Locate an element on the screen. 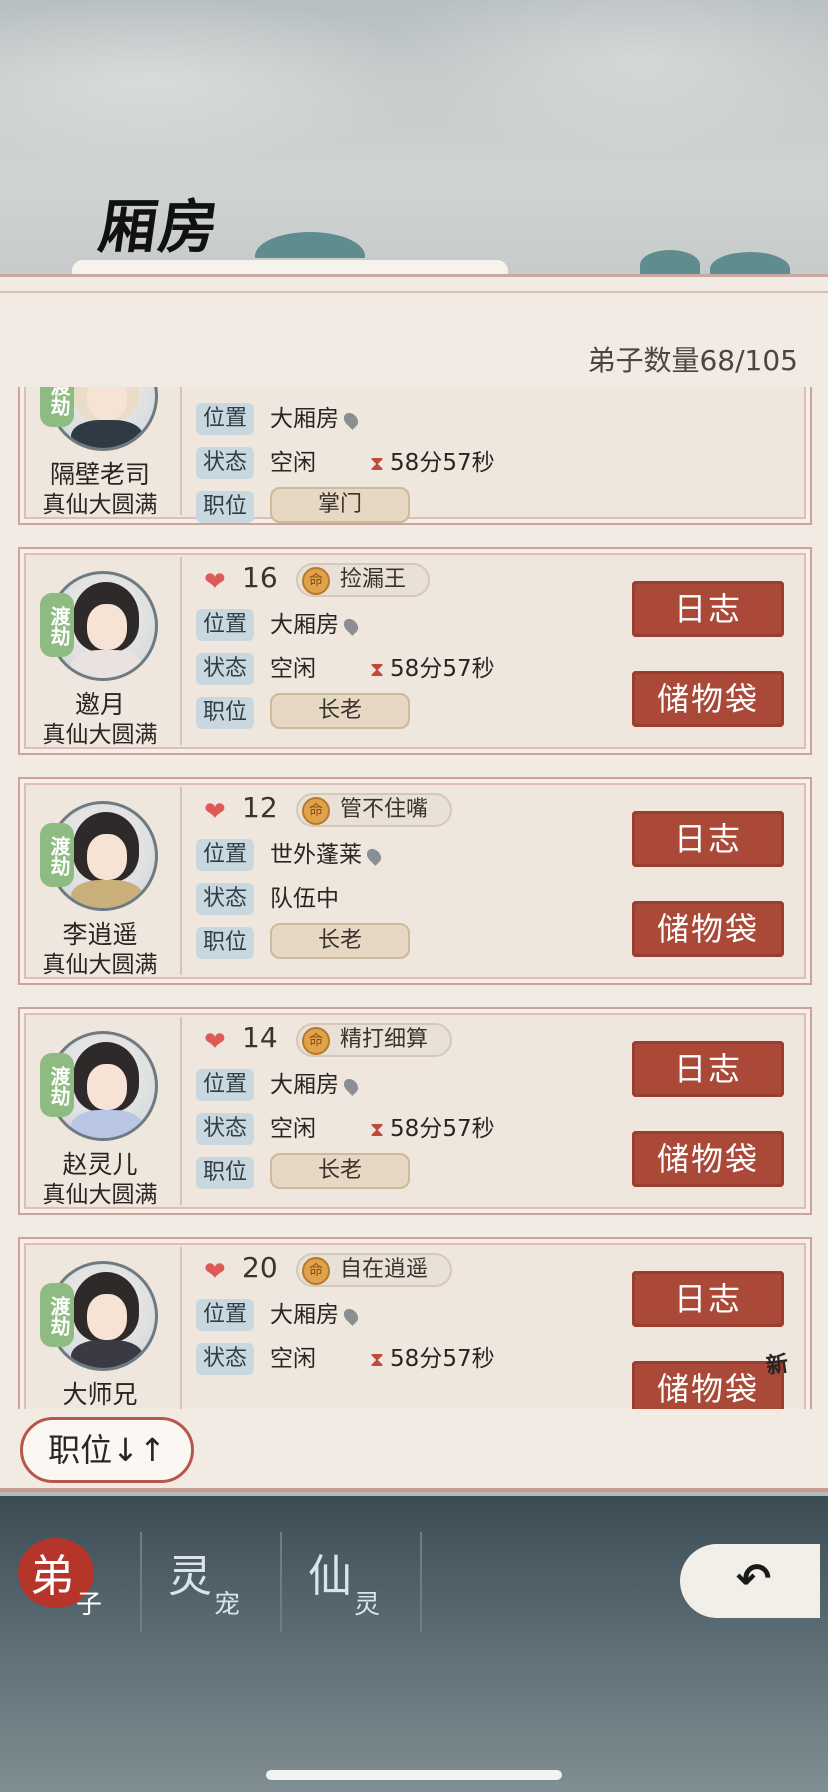 This screenshot has width=828, height=1792. tab-spirits: 仙 灵 is located at coordinates (348, 1582).